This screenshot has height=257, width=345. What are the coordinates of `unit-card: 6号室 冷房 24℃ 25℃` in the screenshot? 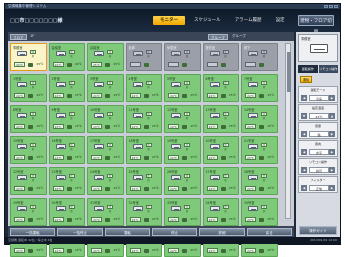 It's located at (220, 88).